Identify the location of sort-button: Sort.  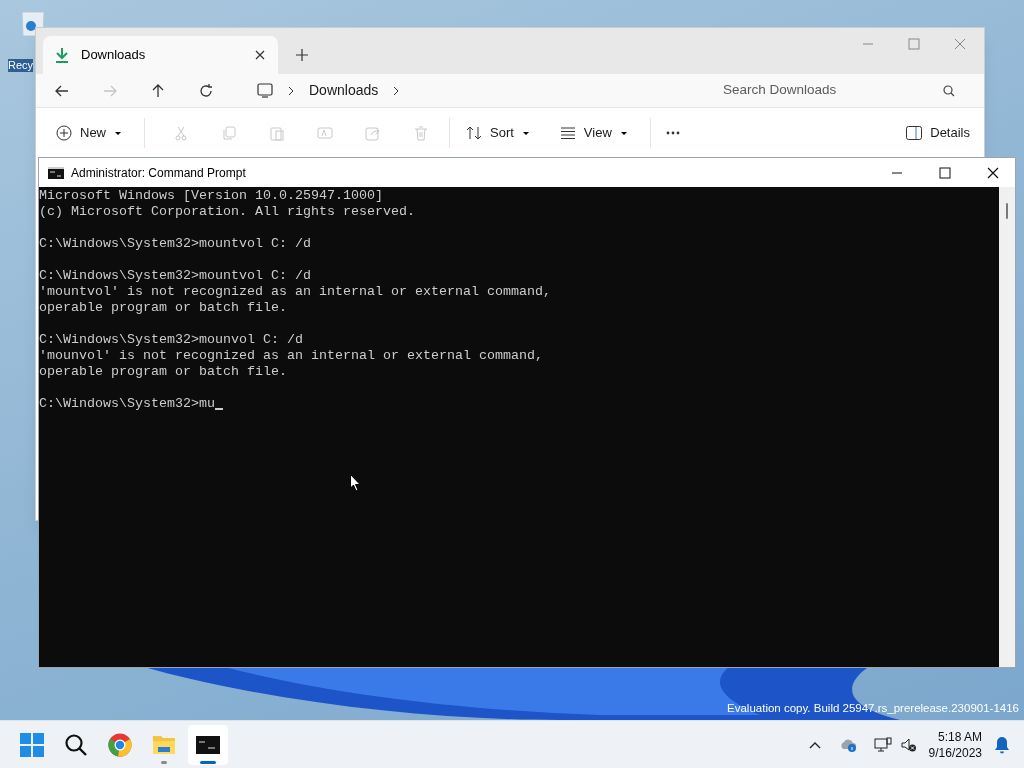
(498, 133).